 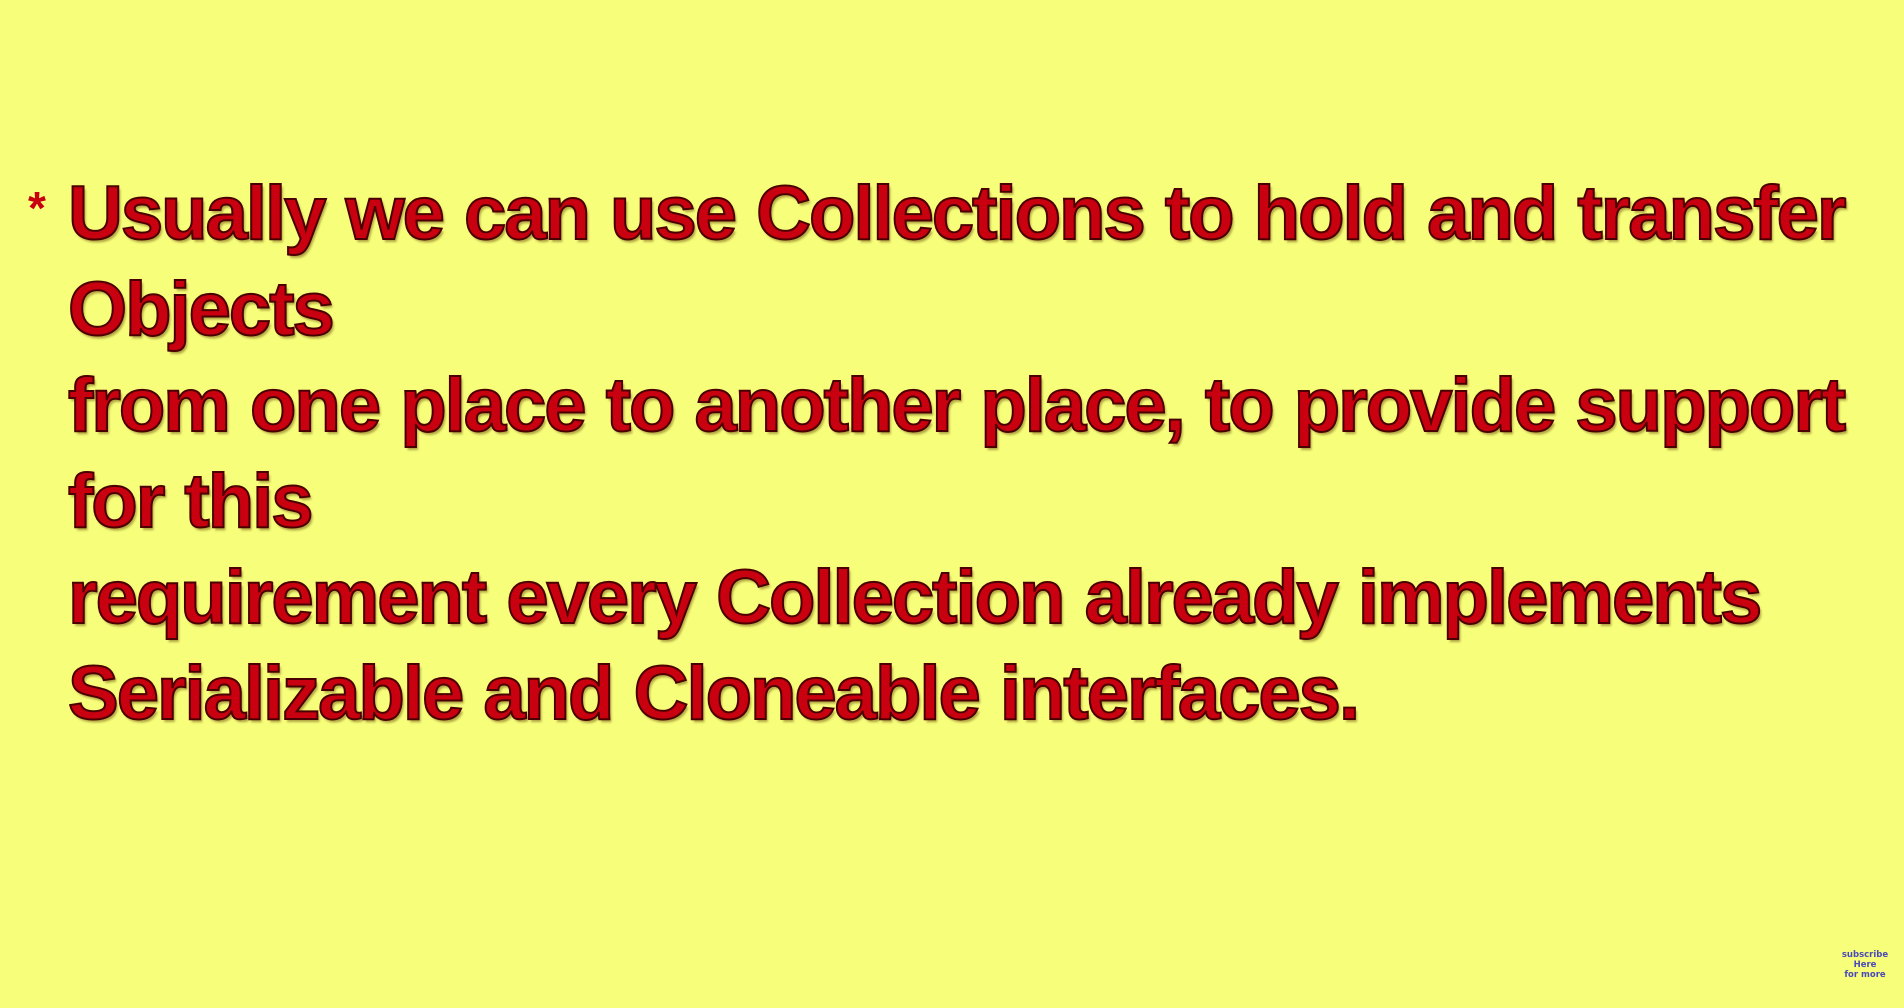 I want to click on subscribe-badge-line-3: for more, so click(x=1865, y=975).